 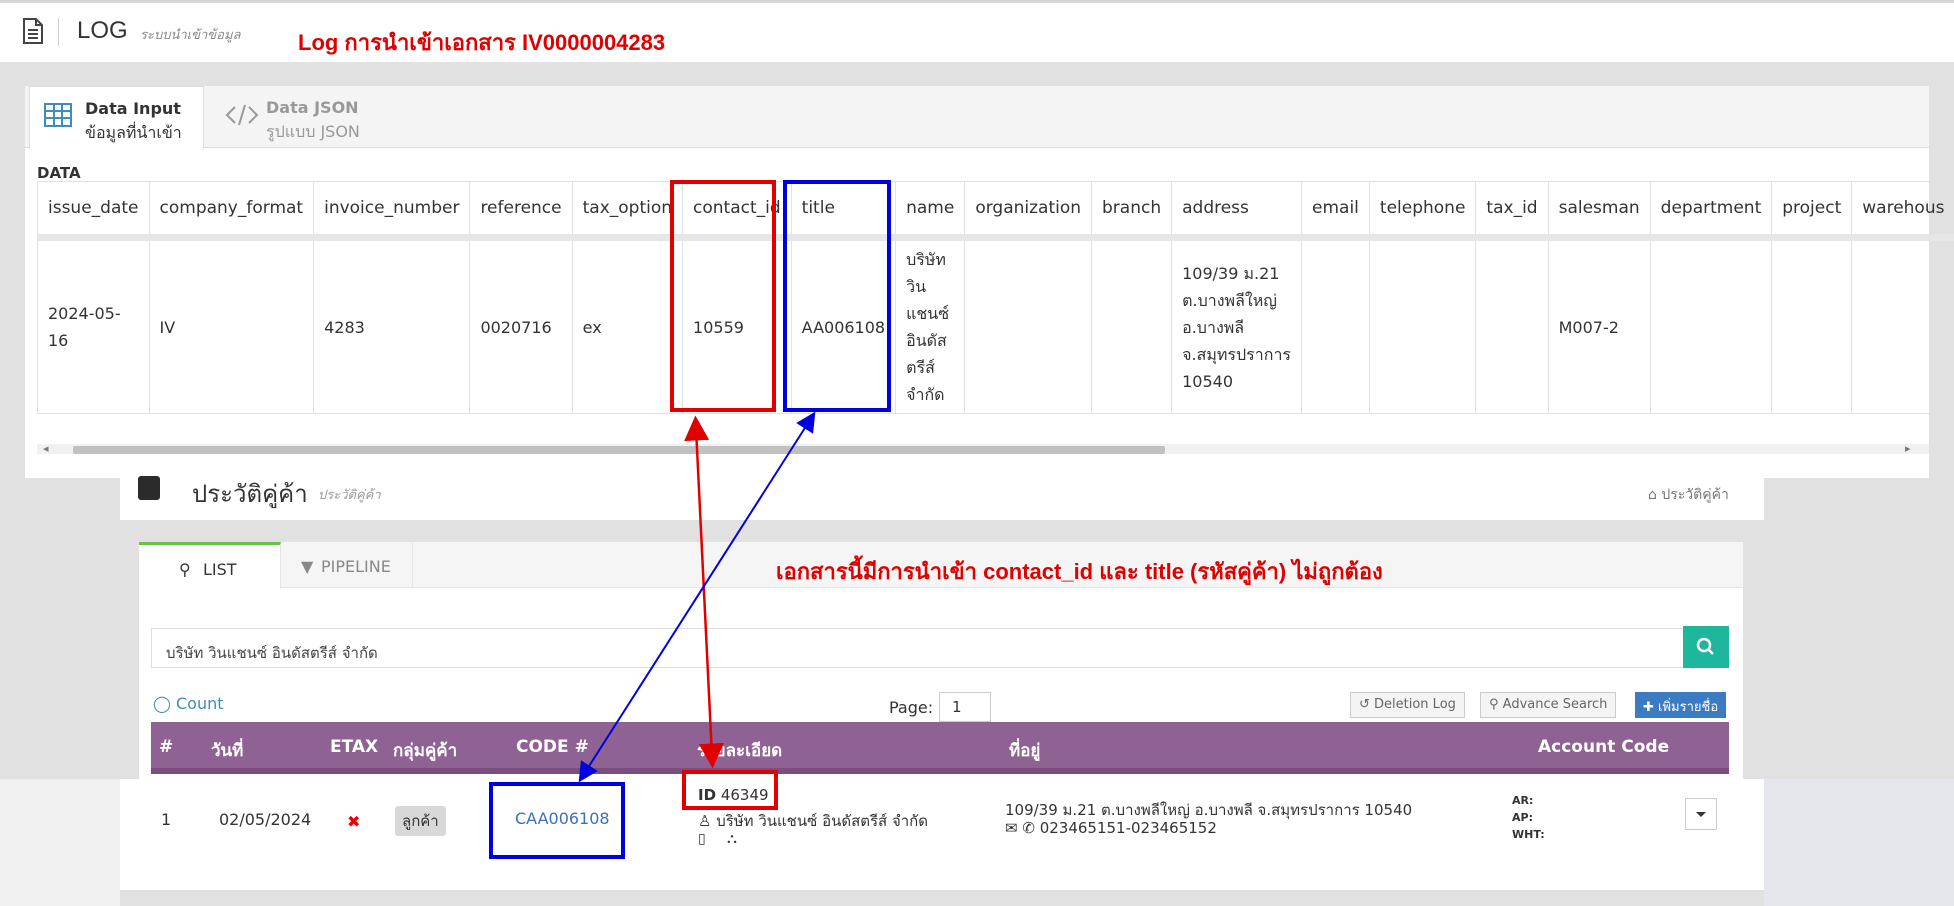 What do you see at coordinates (1695, 495) in the screenshot?
I see `breadcrumb-label: ประวัติคู่ค้า` at bounding box center [1695, 495].